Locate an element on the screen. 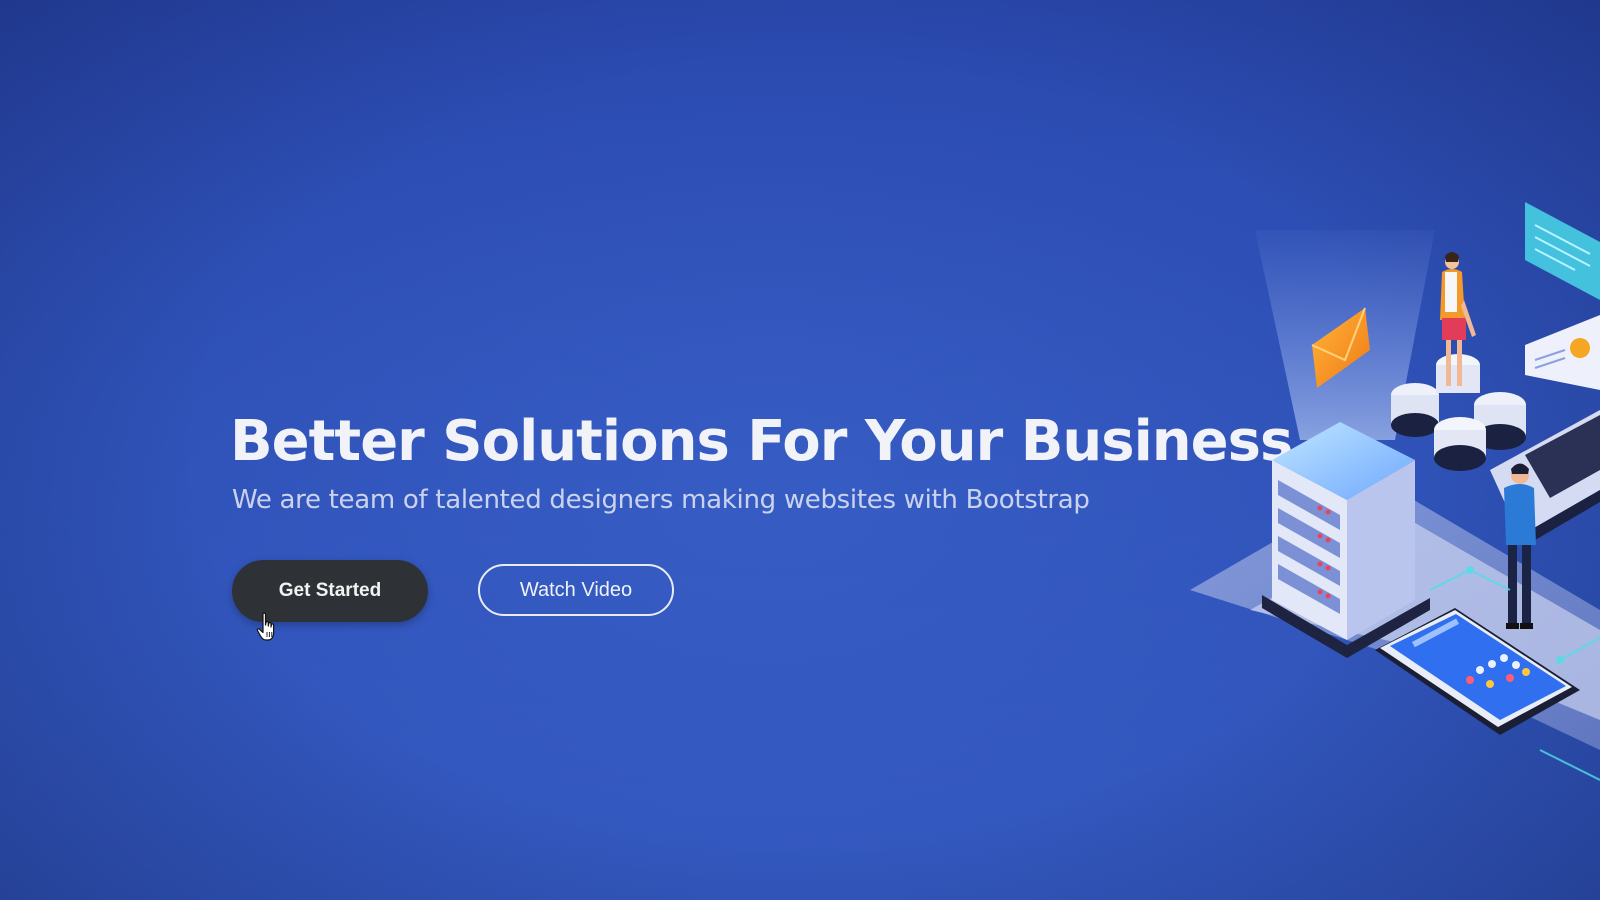  floating-chart-panel is located at coordinates (1562, 352).